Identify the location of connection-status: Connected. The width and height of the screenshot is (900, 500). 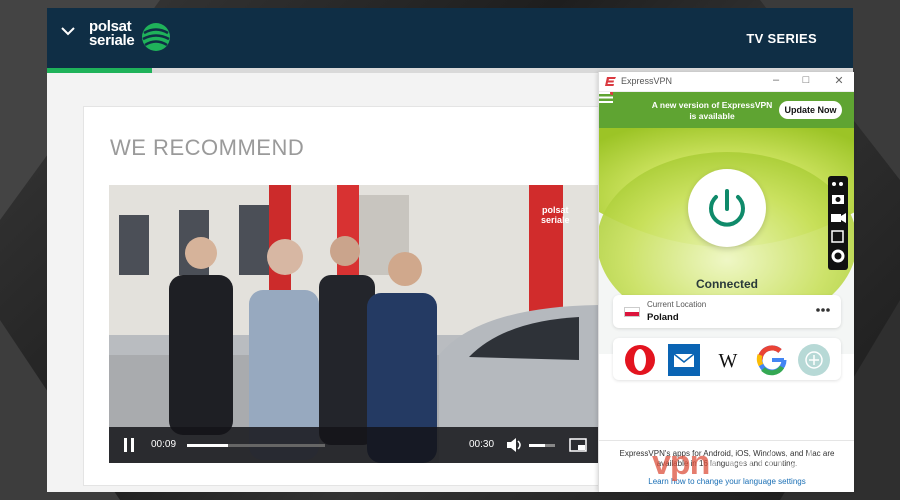
(726, 284).